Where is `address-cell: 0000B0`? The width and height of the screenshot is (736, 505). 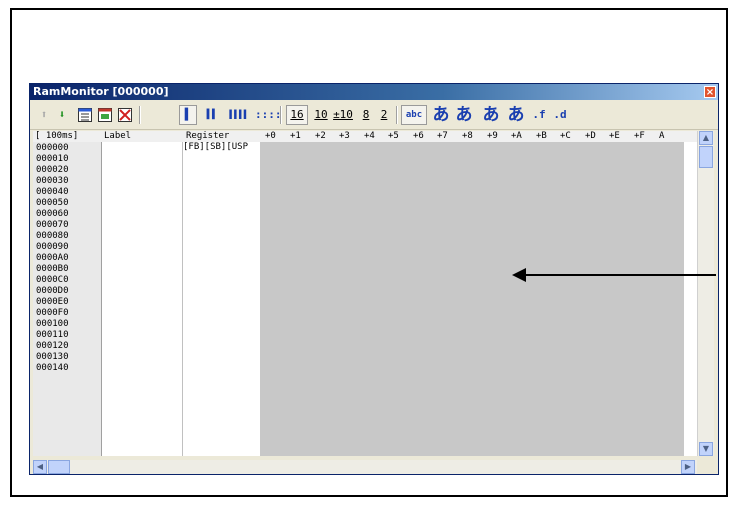 address-cell: 0000B0 is located at coordinates (52, 269).